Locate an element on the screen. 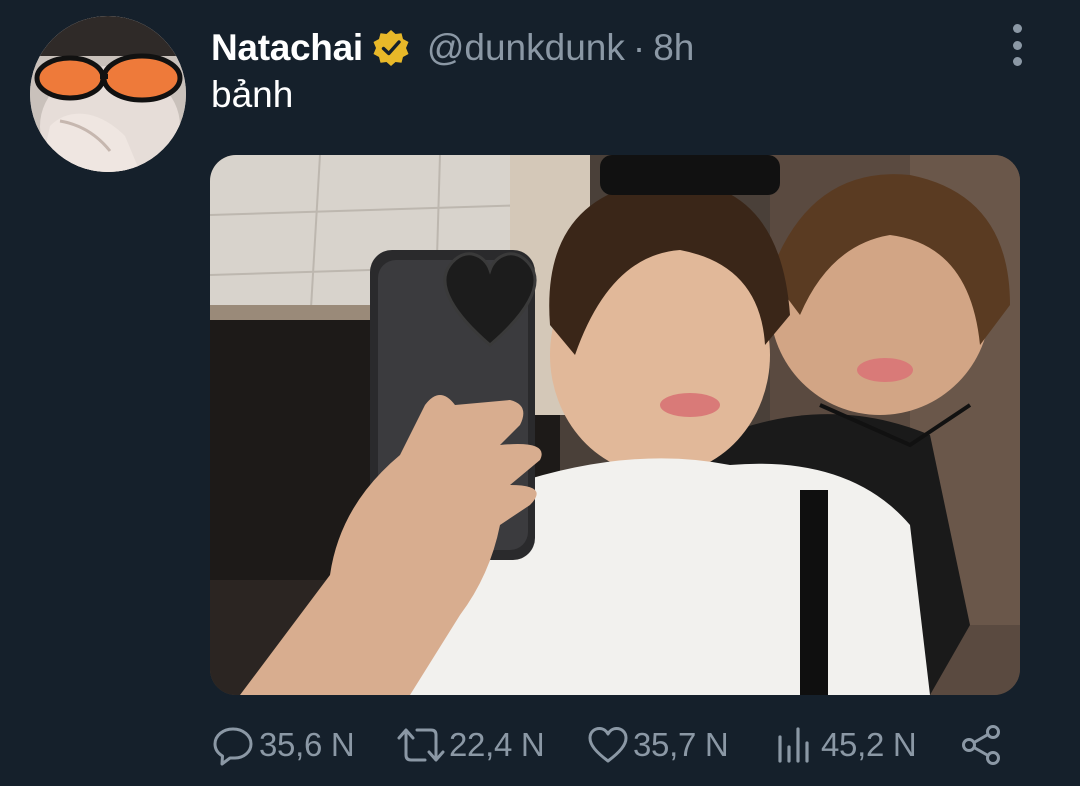 The height and width of the screenshot is (786, 1080). heart-icon is located at coordinates (608, 745).